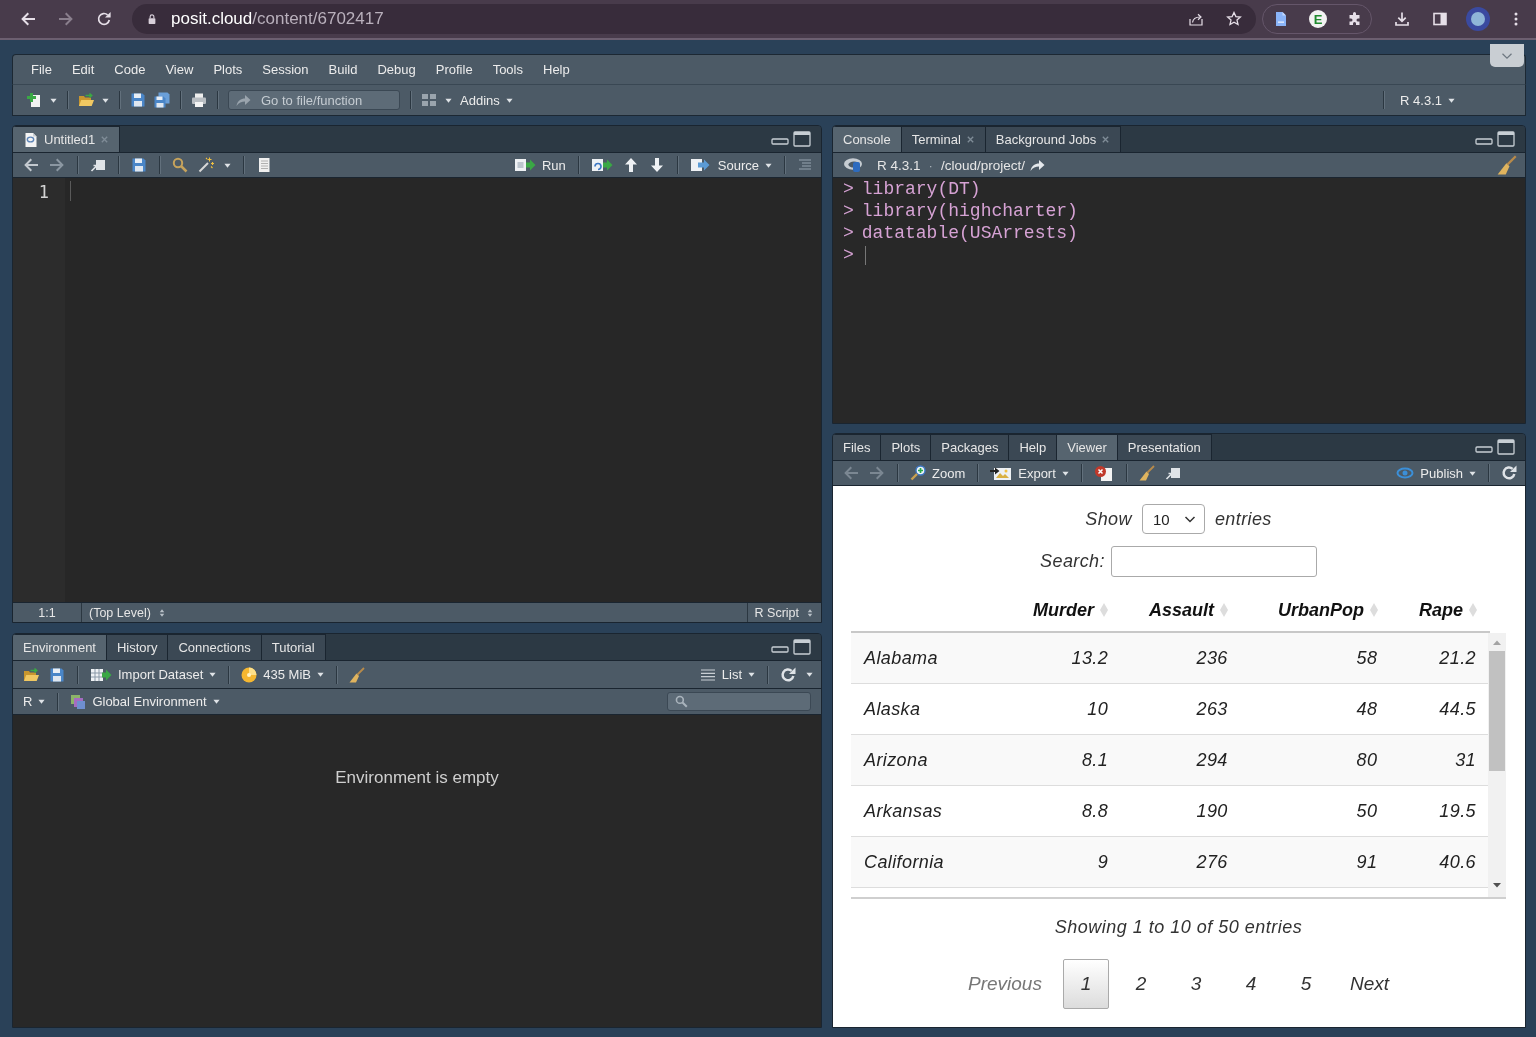  What do you see at coordinates (179, 69) in the screenshot?
I see `menu-item: View` at bounding box center [179, 69].